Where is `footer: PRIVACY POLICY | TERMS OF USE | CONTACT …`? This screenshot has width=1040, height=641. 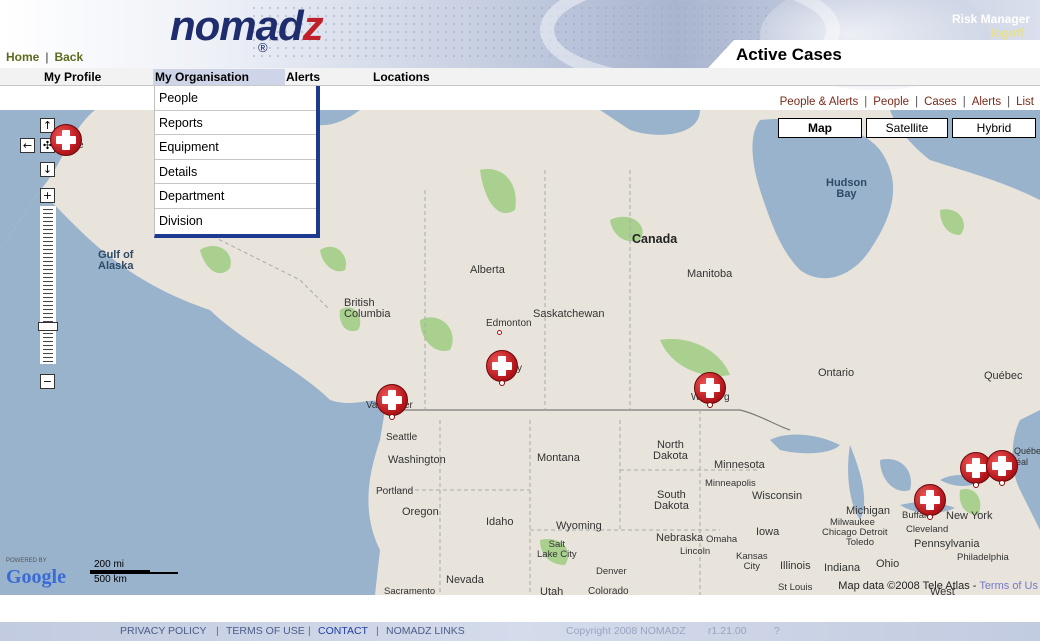
footer: PRIVACY POLICY | TERMS OF USE | CONTACT … is located at coordinates (520, 631).